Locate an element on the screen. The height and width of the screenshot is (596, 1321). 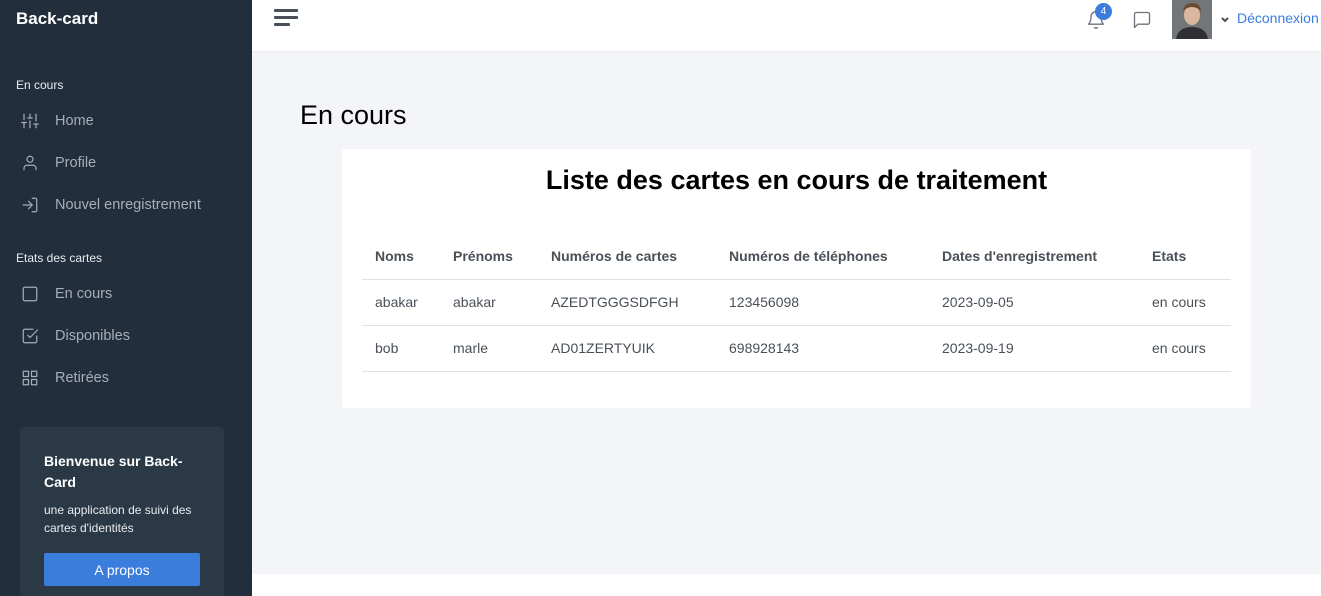
card-title: Liste des cartes en cours de traitement is located at coordinates (796, 180).